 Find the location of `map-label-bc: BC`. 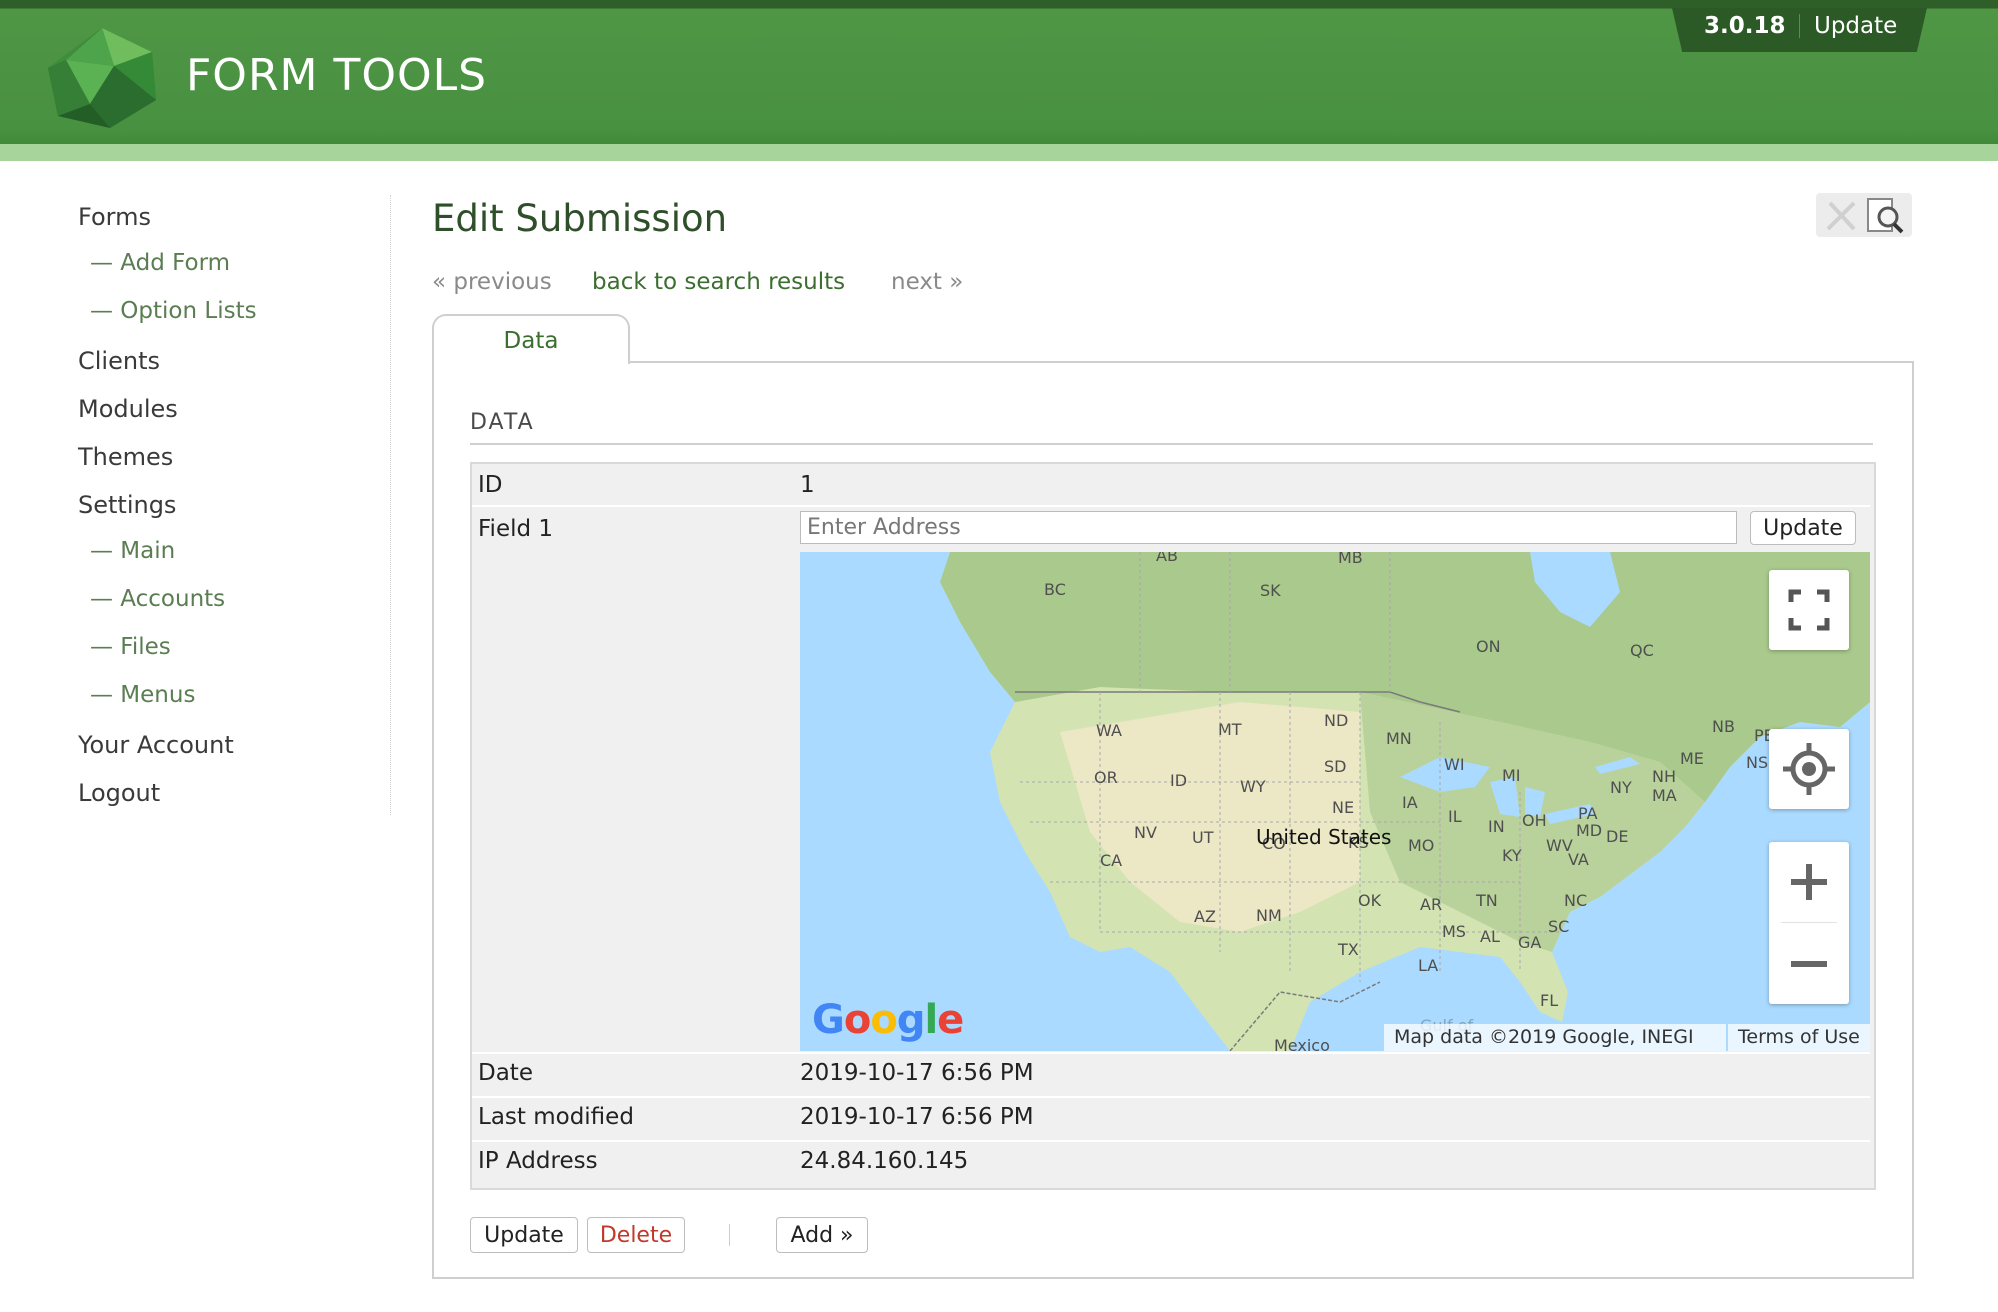

map-label-bc: BC is located at coordinates (1055, 589).